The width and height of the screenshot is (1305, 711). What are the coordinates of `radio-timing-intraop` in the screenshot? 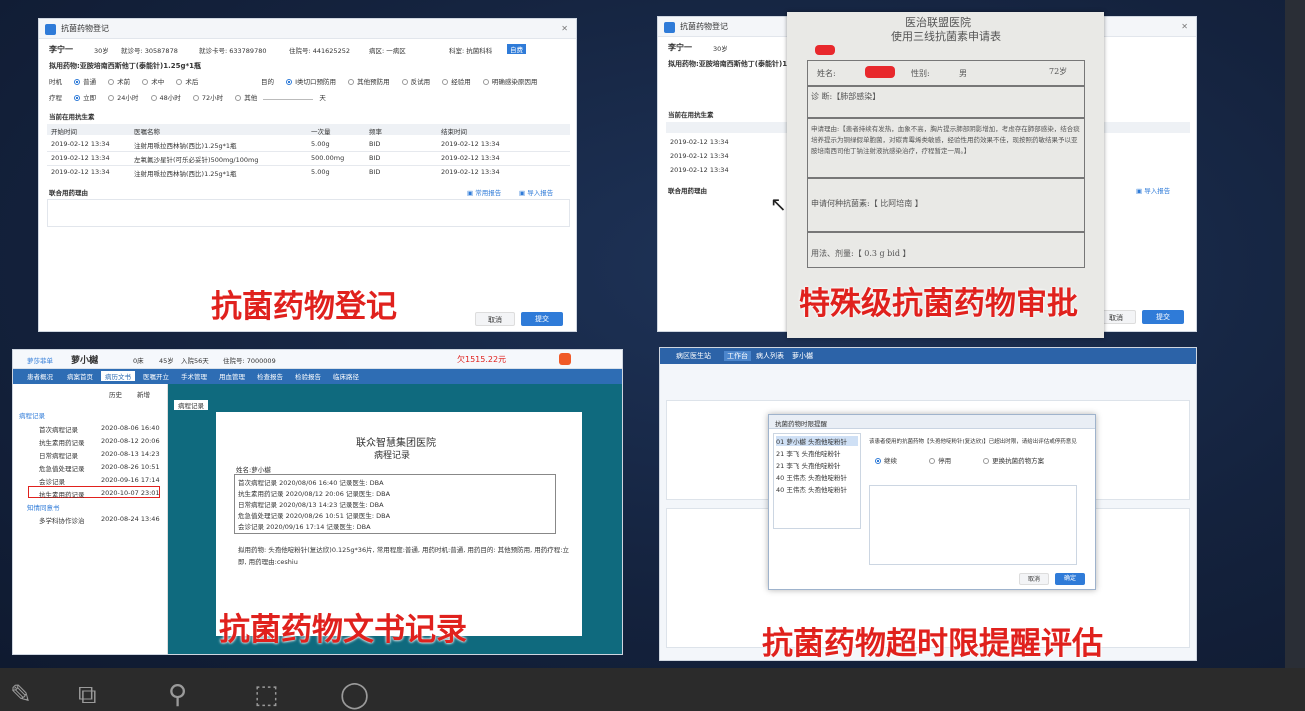 It's located at (145, 82).